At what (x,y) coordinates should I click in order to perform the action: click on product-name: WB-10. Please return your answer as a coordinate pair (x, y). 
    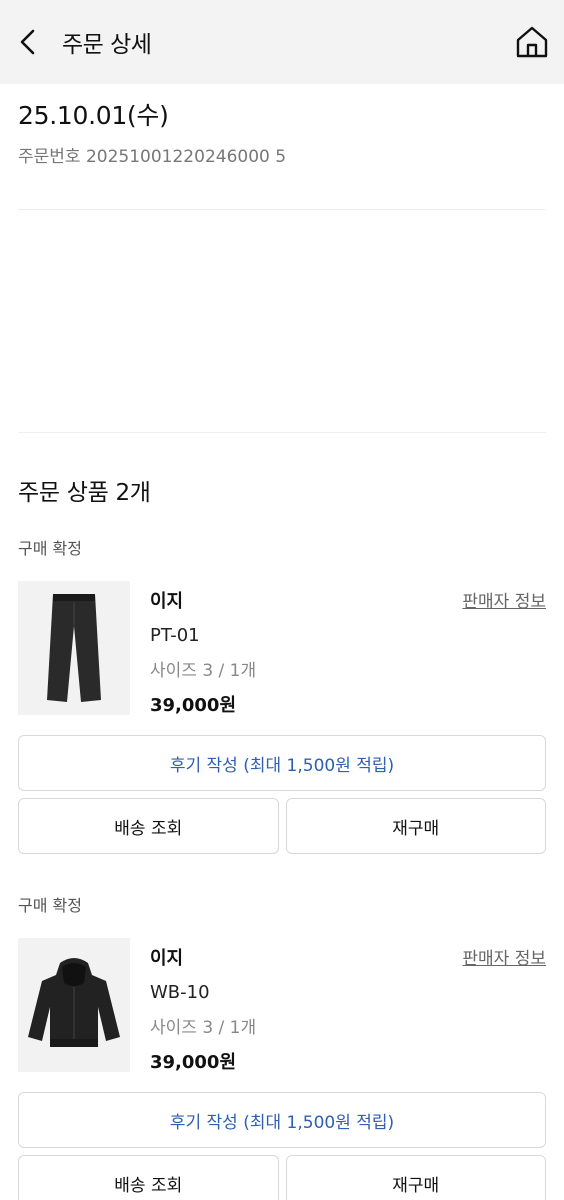
    Looking at the image, I should click on (180, 992).